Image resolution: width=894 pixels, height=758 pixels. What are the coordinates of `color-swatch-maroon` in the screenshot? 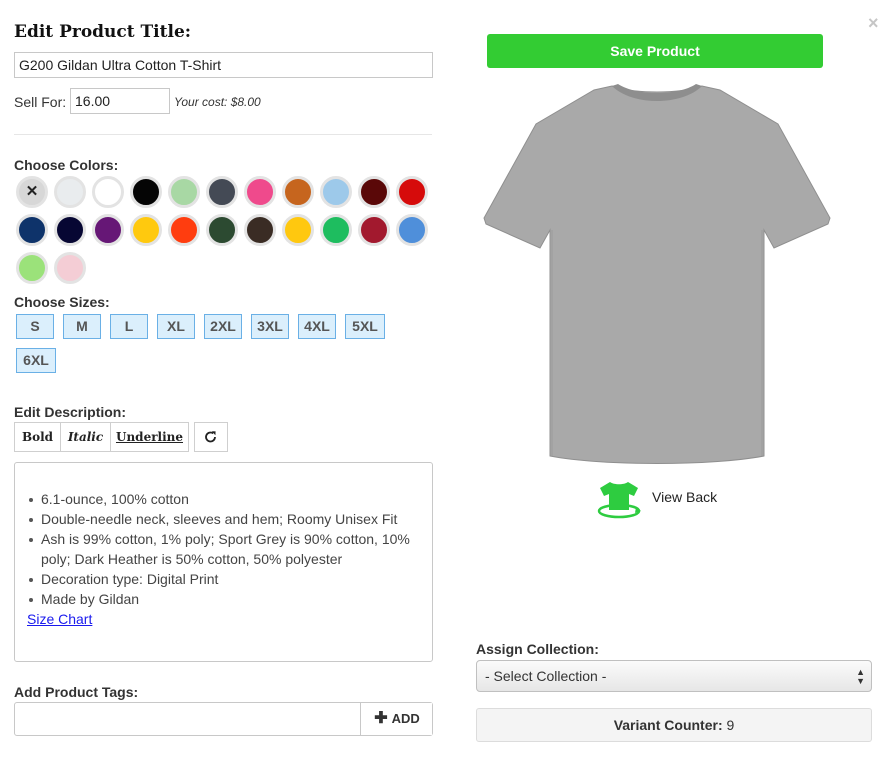 It's located at (374, 192).